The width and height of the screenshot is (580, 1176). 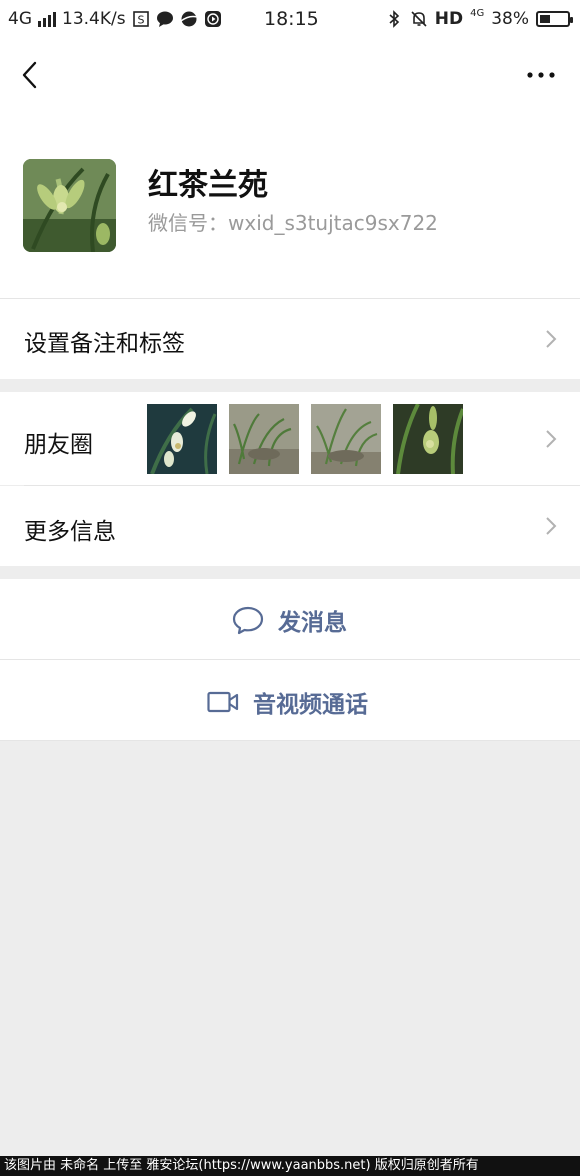 What do you see at coordinates (310, 705) in the screenshot?
I see `video-call-label: 音视频通话` at bounding box center [310, 705].